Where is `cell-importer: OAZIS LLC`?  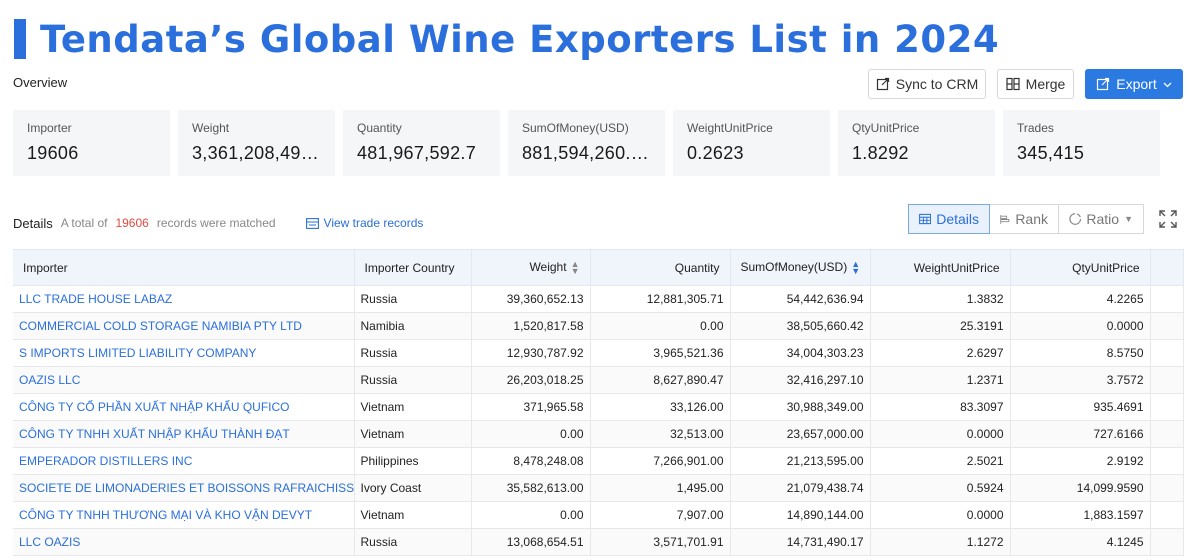
cell-importer: OAZIS LLC is located at coordinates (184, 380).